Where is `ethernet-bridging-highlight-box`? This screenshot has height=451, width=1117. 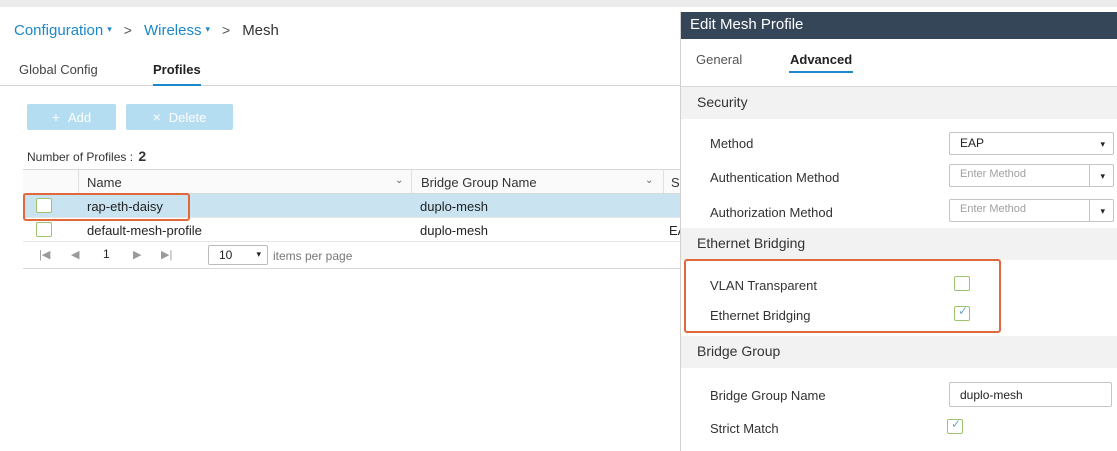 ethernet-bridging-highlight-box is located at coordinates (842, 296).